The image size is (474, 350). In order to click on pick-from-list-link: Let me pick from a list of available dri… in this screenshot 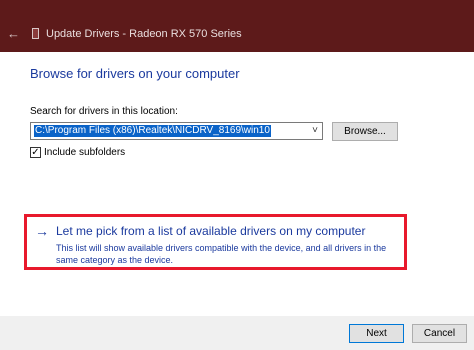, I will do `click(210, 231)`.